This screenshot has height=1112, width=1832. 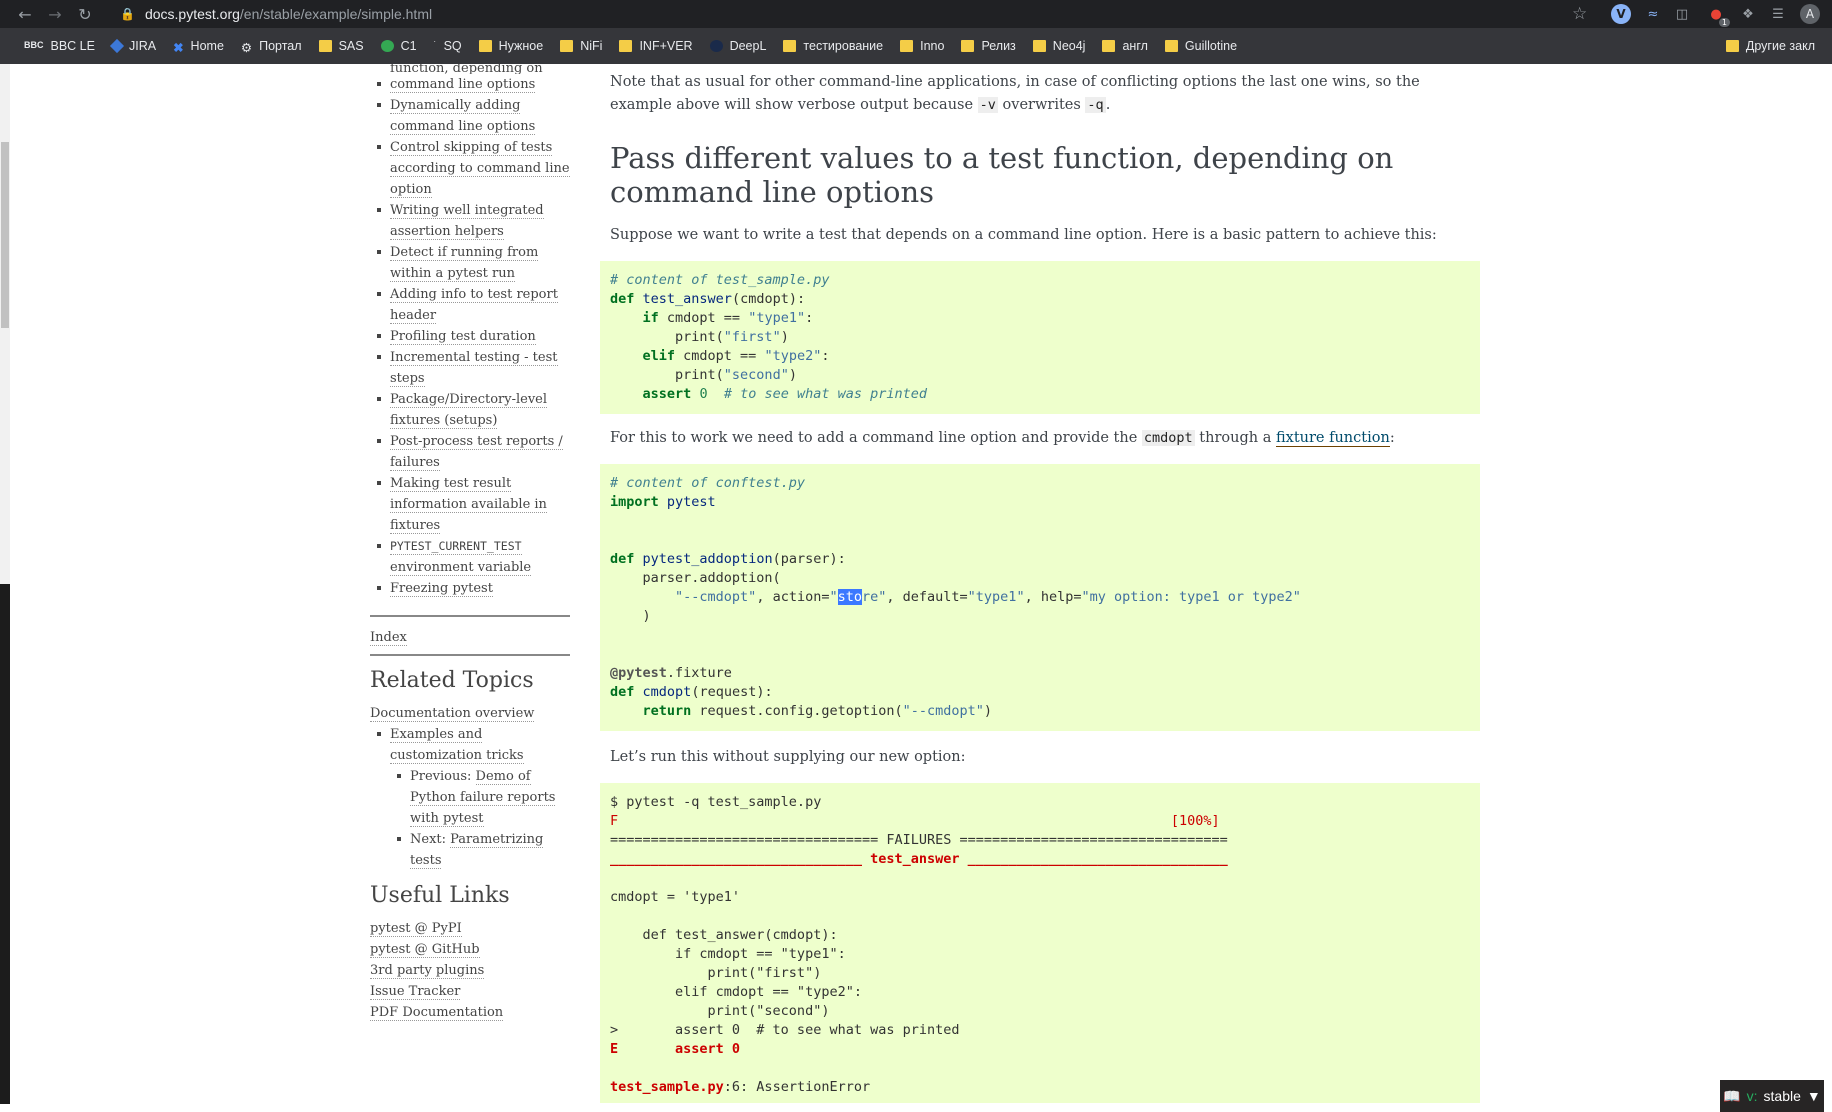 I want to click on bookmark-inno: Inno, so click(x=922, y=46).